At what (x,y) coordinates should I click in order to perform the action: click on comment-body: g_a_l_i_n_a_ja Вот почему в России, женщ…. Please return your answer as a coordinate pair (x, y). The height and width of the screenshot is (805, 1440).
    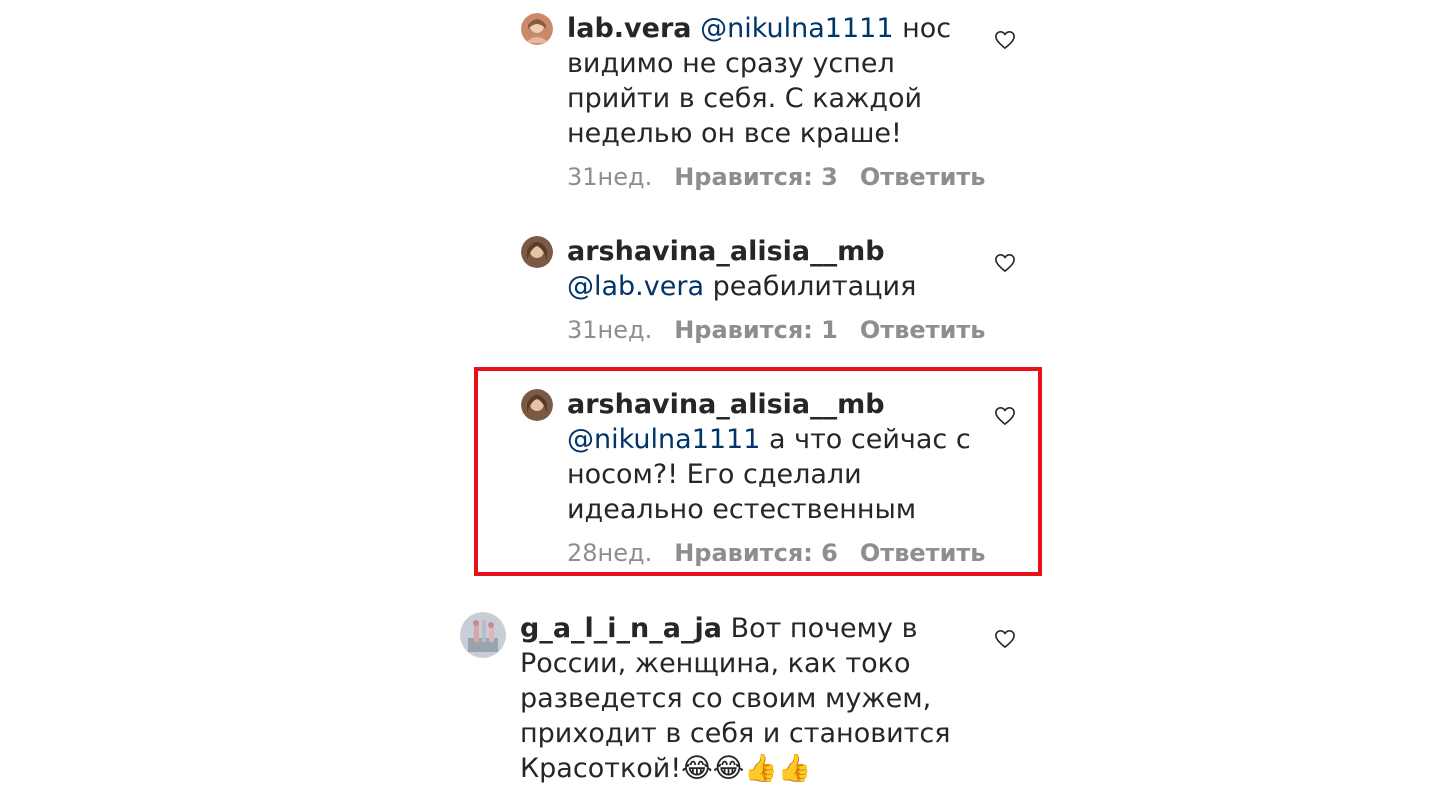
    Looking at the image, I should click on (755, 698).